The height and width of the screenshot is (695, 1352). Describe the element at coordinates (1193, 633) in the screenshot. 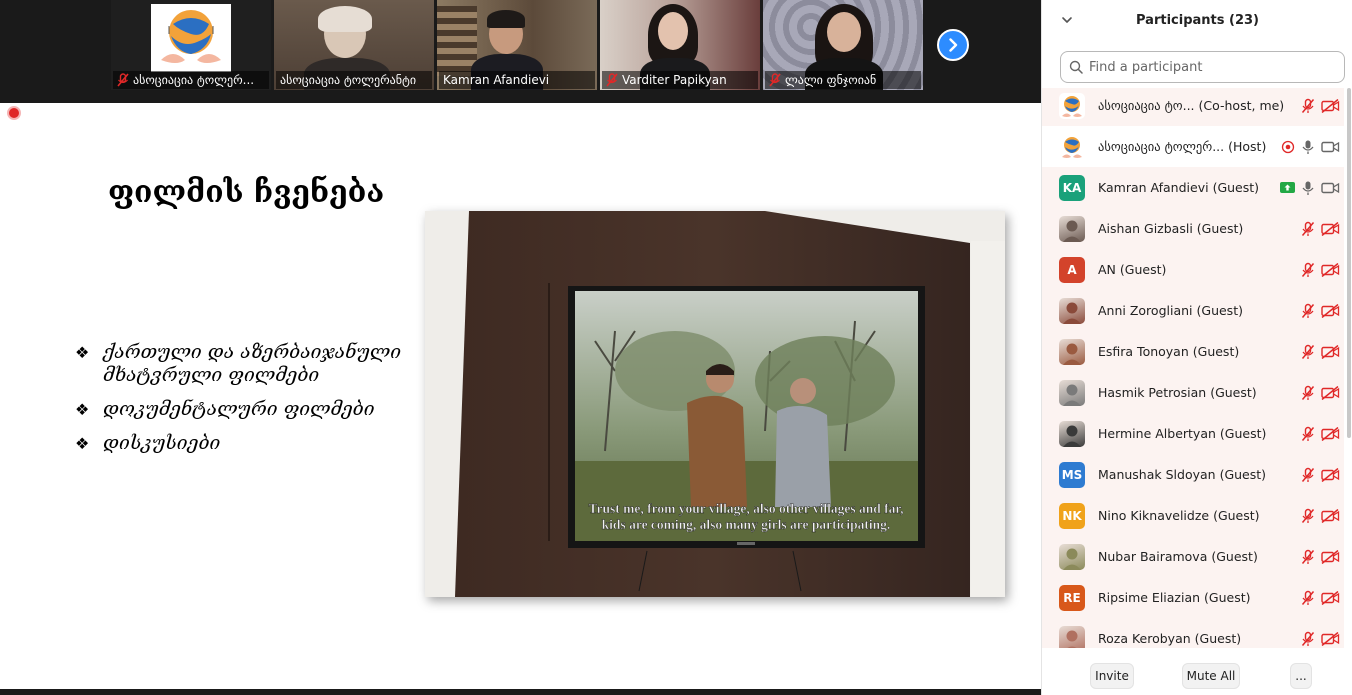

I see `participant-row: Roza Kerobyan (Guest)` at that location.